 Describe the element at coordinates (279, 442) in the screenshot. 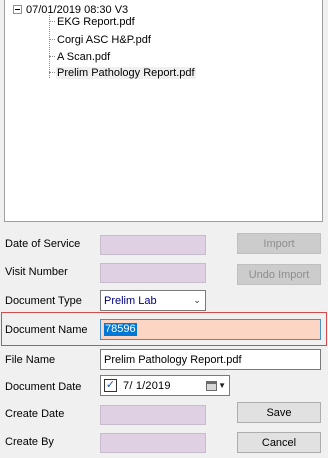

I see `cancel-button: Cancel` at that location.